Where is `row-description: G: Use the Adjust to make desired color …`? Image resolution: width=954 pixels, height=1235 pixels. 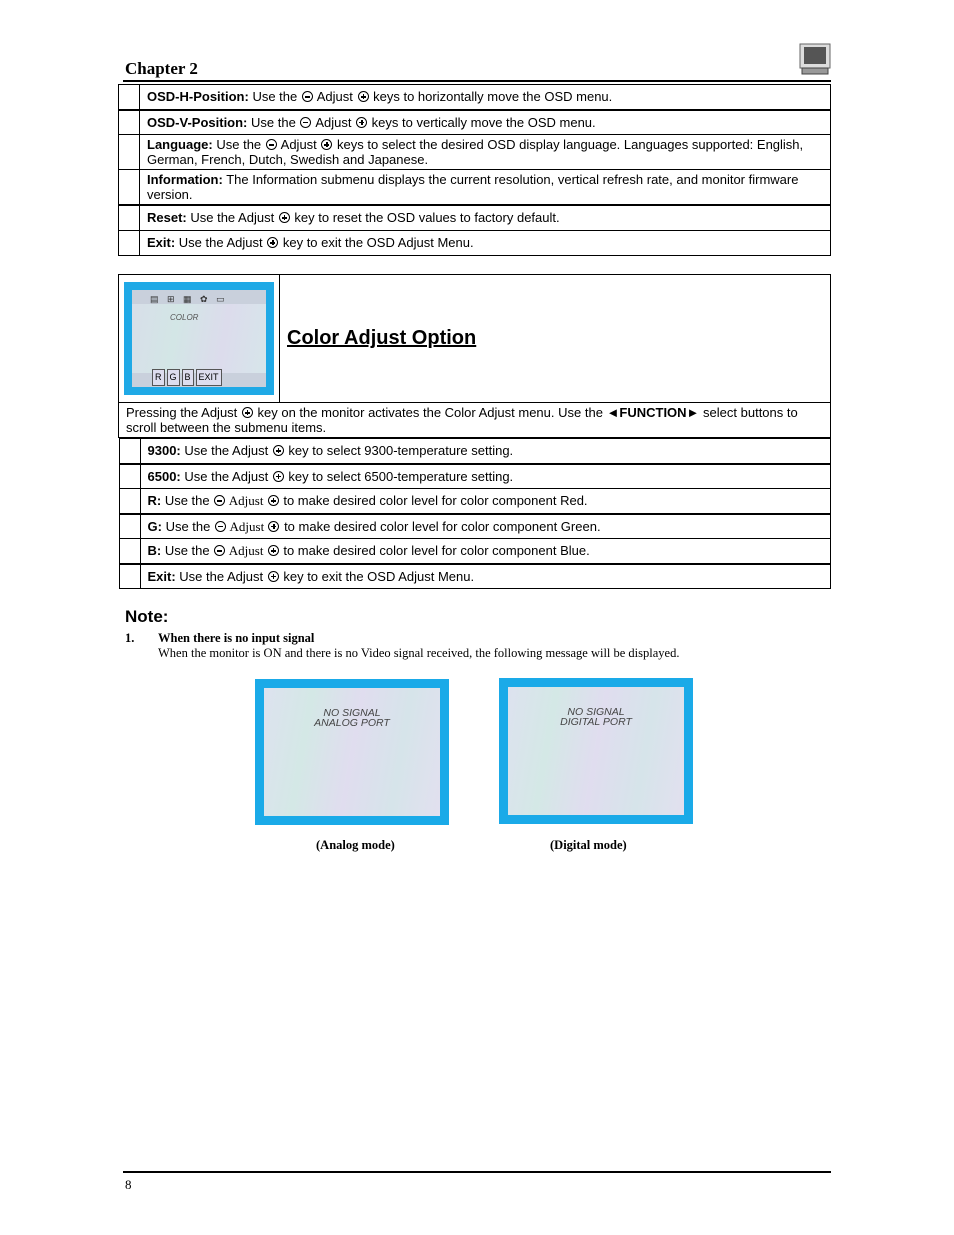
row-description: G: Use the Adjust to make desired color … is located at coordinates (485, 525).